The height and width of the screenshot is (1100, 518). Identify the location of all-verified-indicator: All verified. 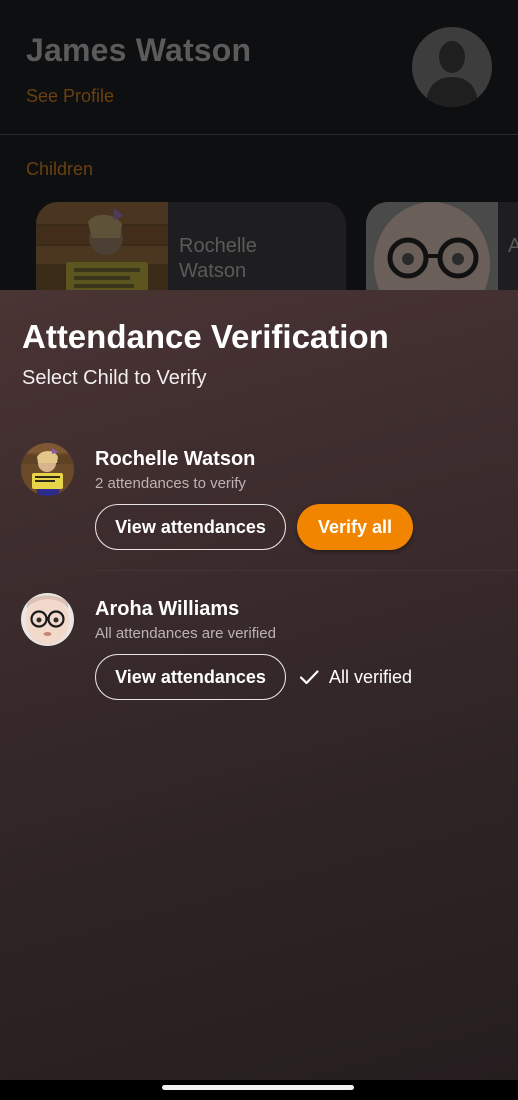
(355, 677).